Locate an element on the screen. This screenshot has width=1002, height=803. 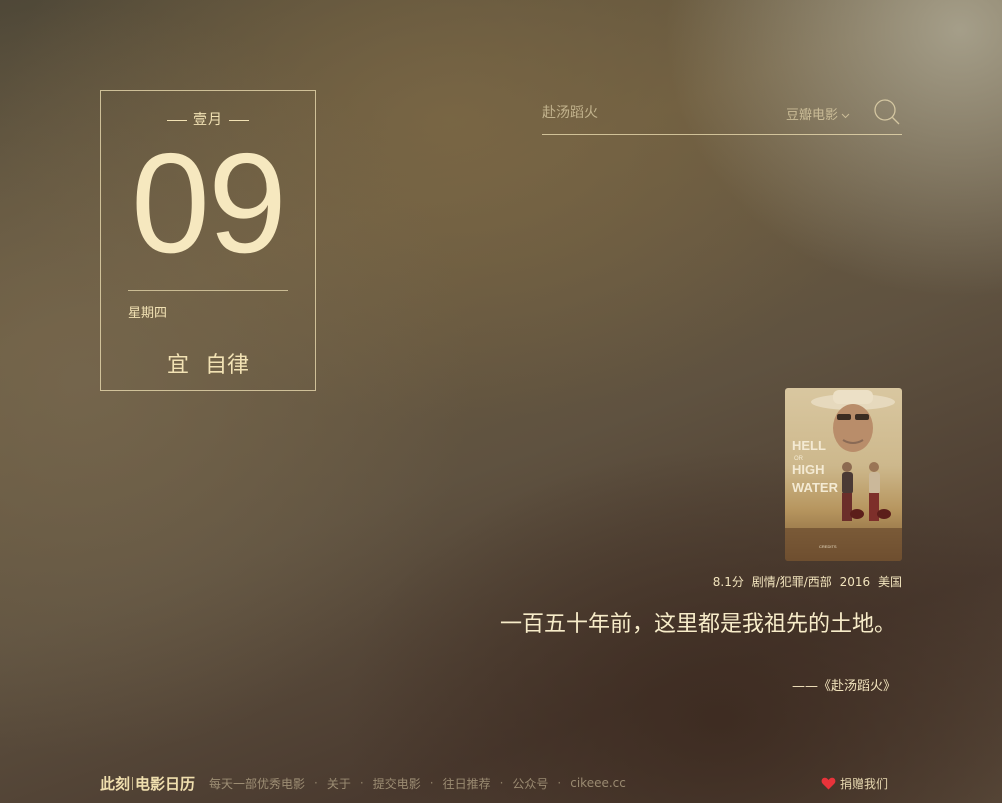
footer-link-wechat: 公众号 is located at coordinates (530, 783).